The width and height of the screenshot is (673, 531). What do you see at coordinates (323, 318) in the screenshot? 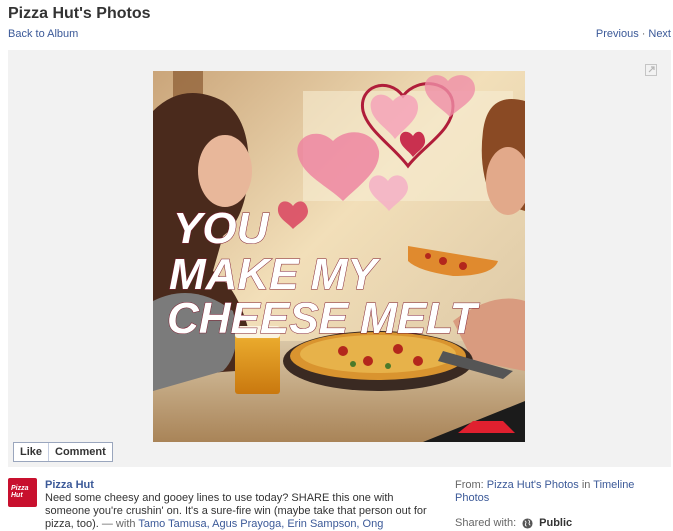
I see `headline-line-3: CHEESE MELT` at bounding box center [323, 318].